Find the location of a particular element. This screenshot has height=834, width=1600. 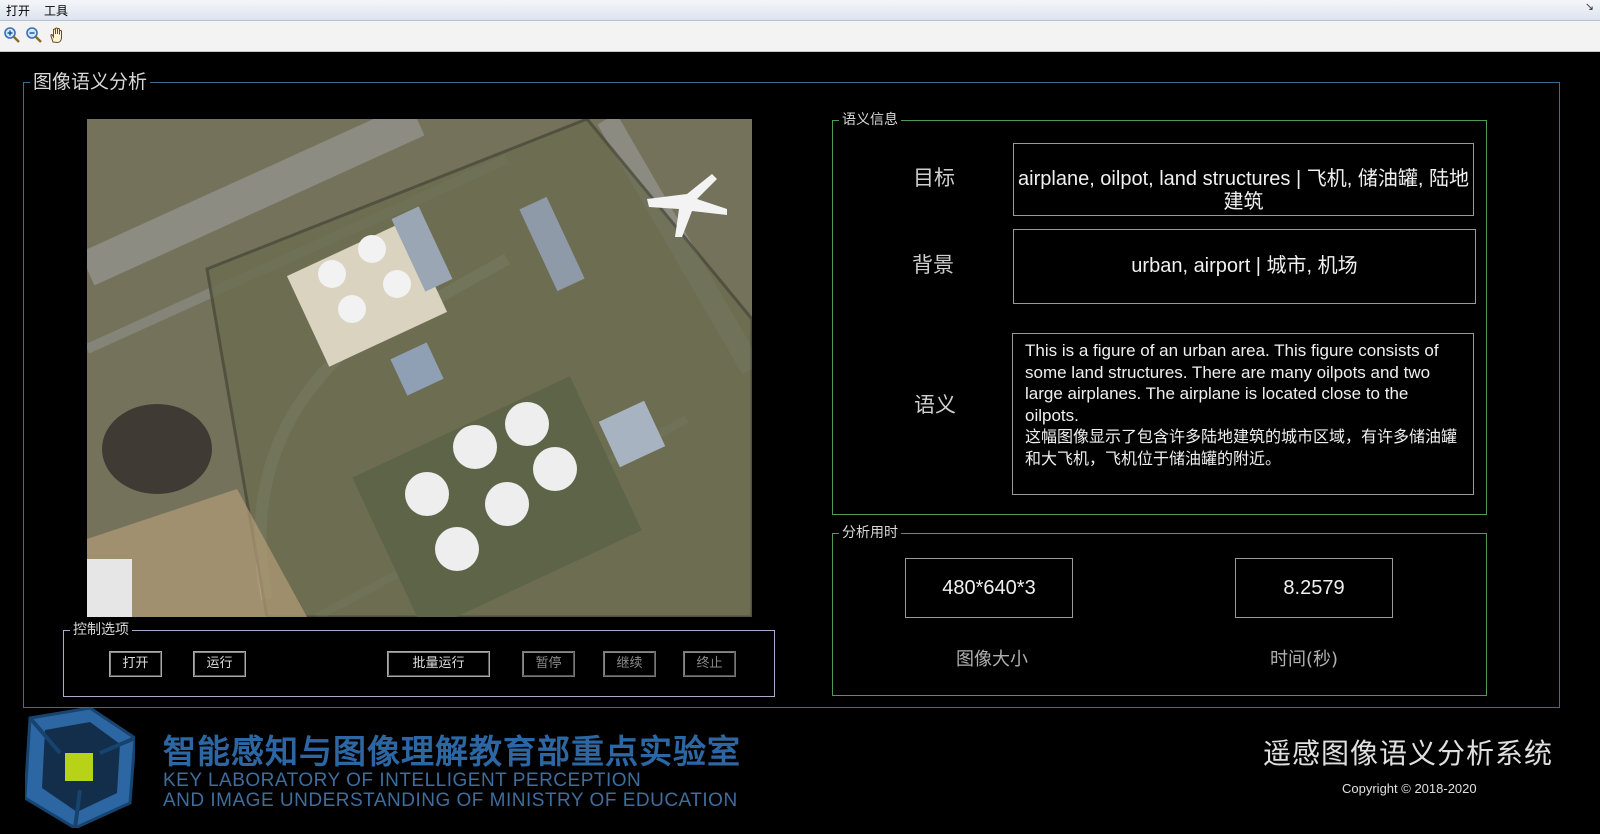

target-label: 目标 is located at coordinates (934, 178).